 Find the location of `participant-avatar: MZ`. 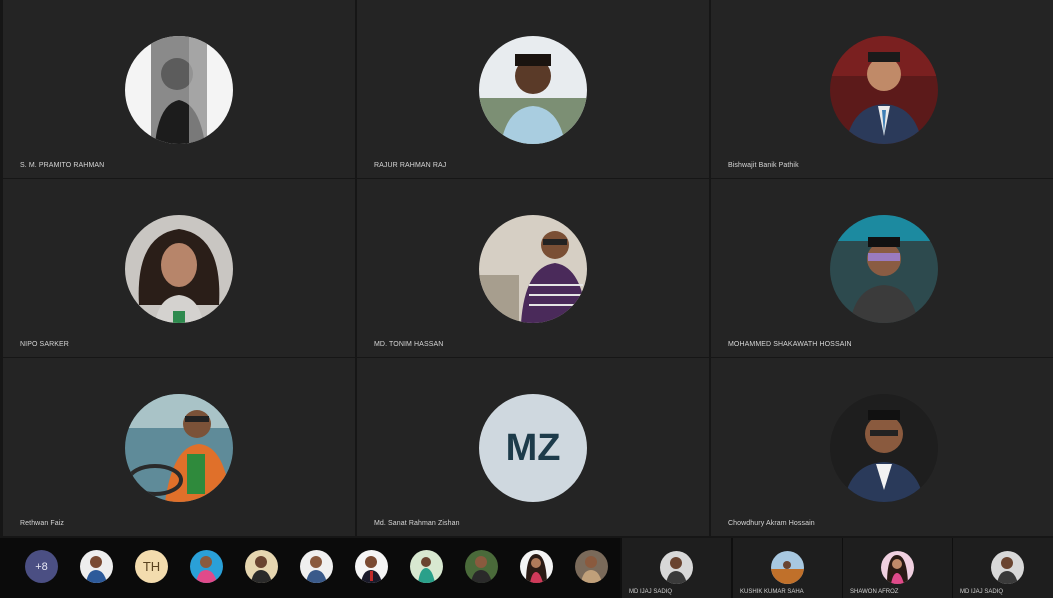

participant-avatar: MZ is located at coordinates (533, 448).